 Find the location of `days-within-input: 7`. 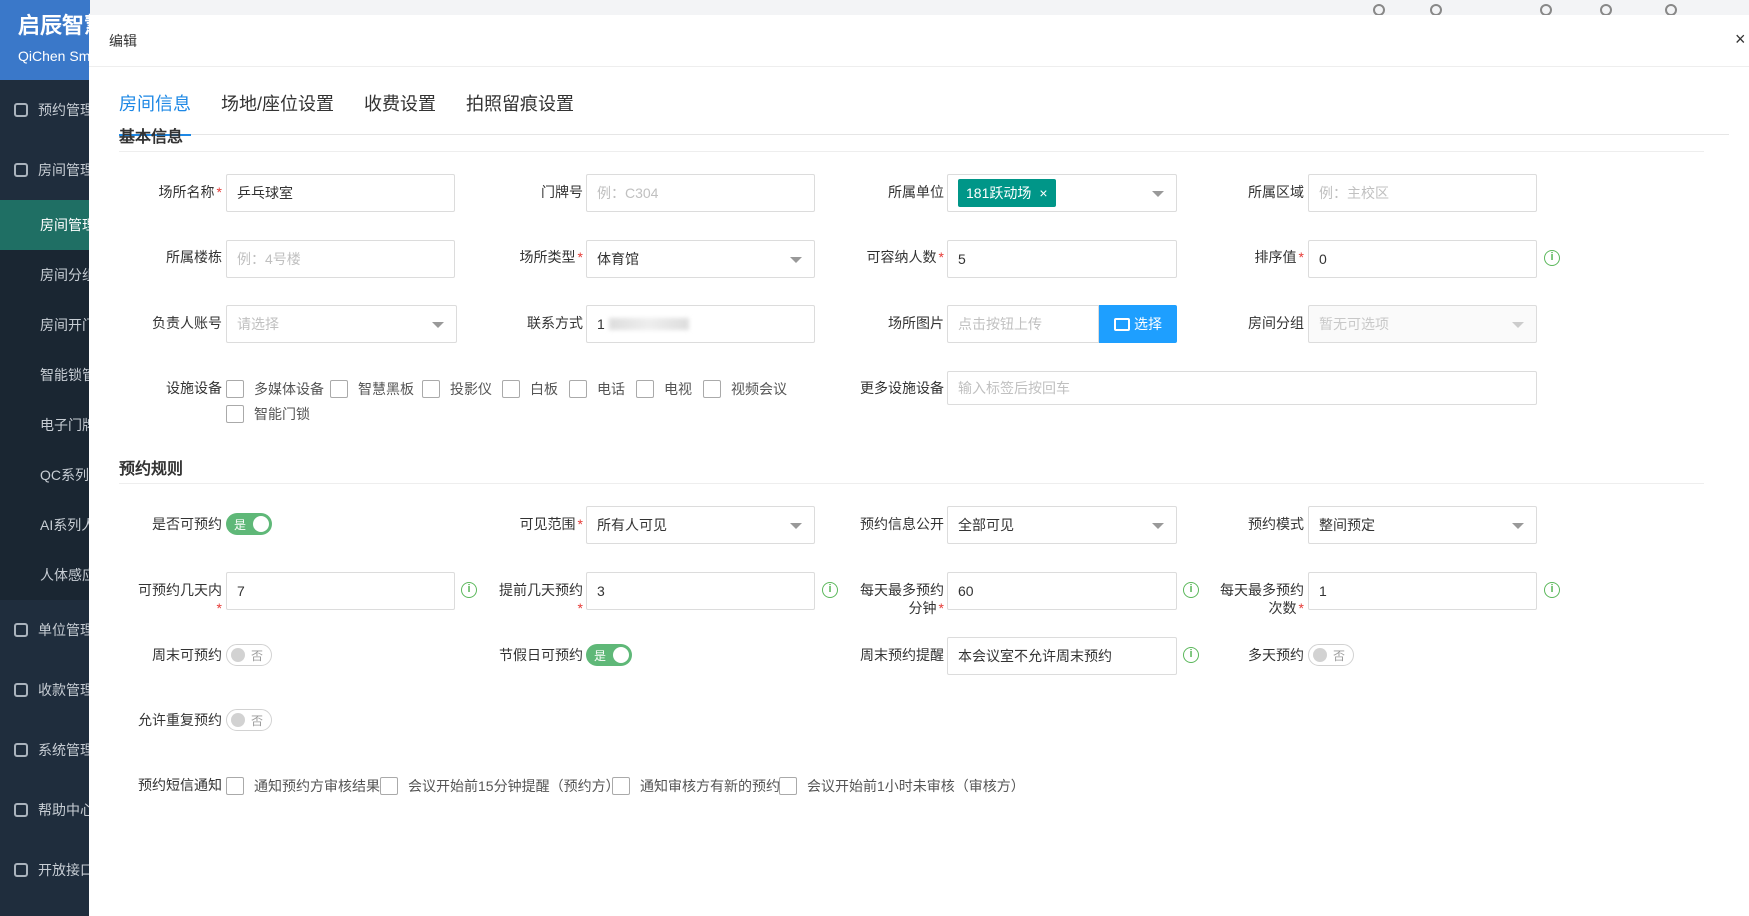

days-within-input: 7 is located at coordinates (340, 591).